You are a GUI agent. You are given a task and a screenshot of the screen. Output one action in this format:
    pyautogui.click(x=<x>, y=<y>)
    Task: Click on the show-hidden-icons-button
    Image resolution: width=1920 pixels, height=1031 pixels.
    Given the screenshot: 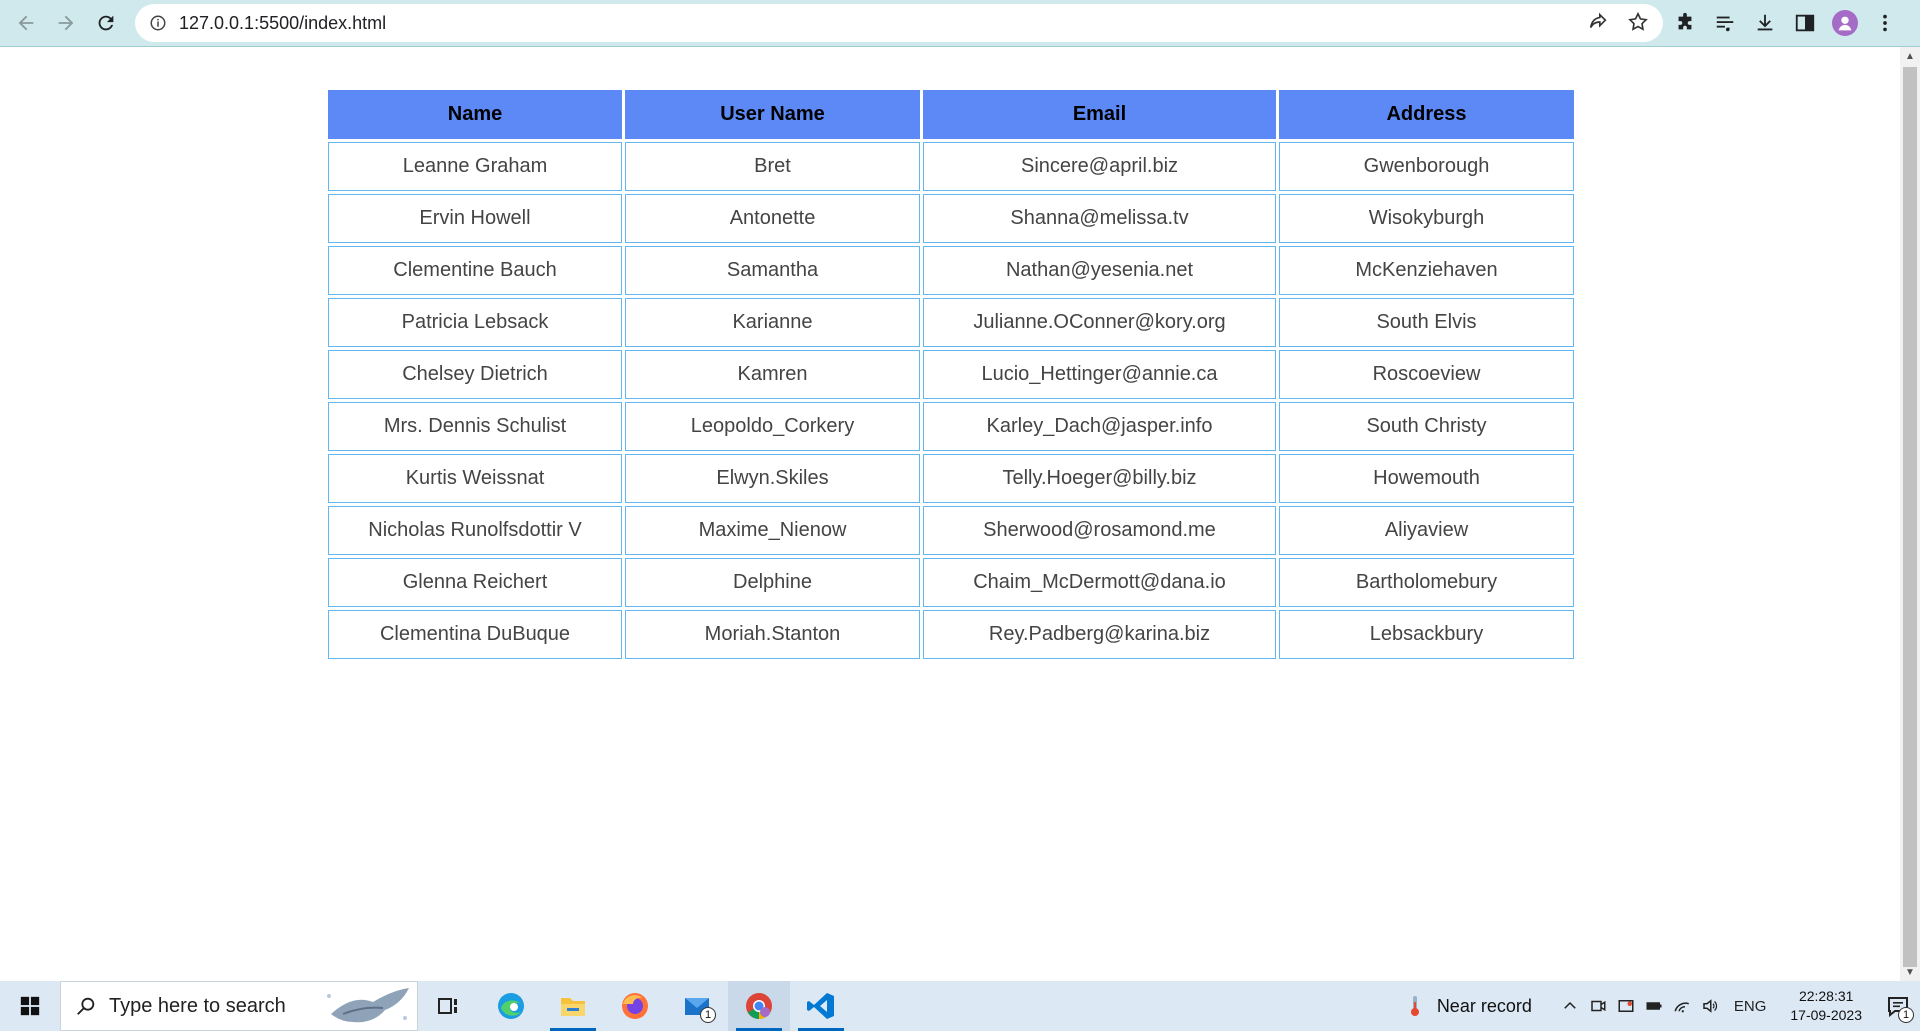 What is the action you would take?
    pyautogui.click(x=1570, y=1006)
    